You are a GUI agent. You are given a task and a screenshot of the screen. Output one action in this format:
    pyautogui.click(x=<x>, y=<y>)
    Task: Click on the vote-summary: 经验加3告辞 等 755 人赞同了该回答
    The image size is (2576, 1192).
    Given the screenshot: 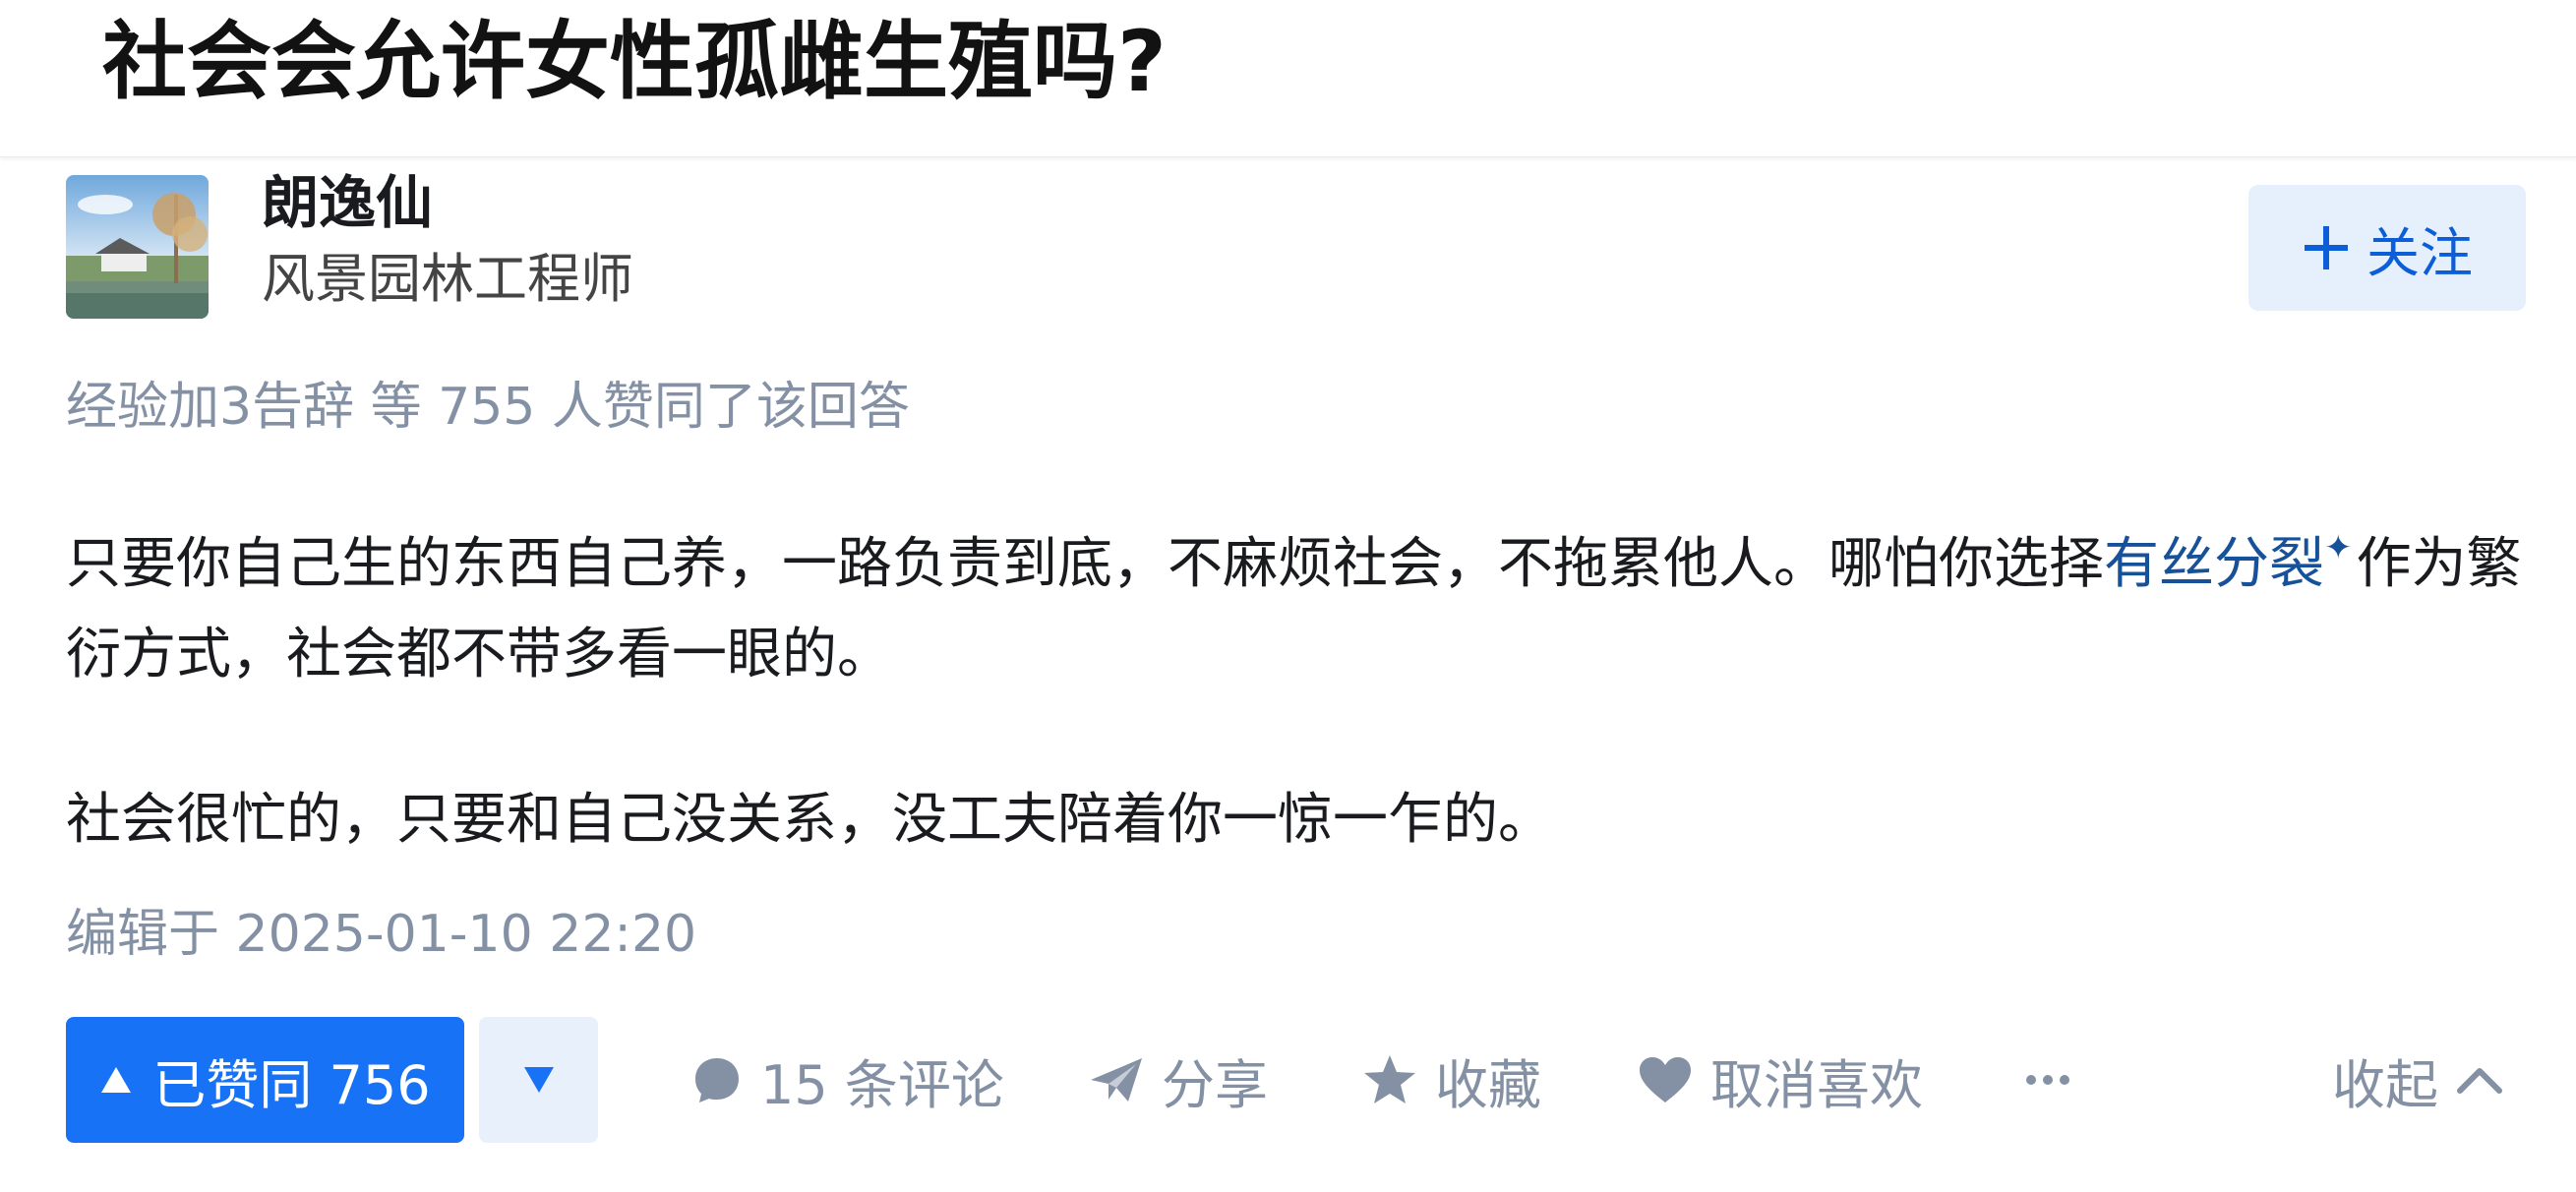 What is the action you would take?
    pyautogui.click(x=488, y=408)
    